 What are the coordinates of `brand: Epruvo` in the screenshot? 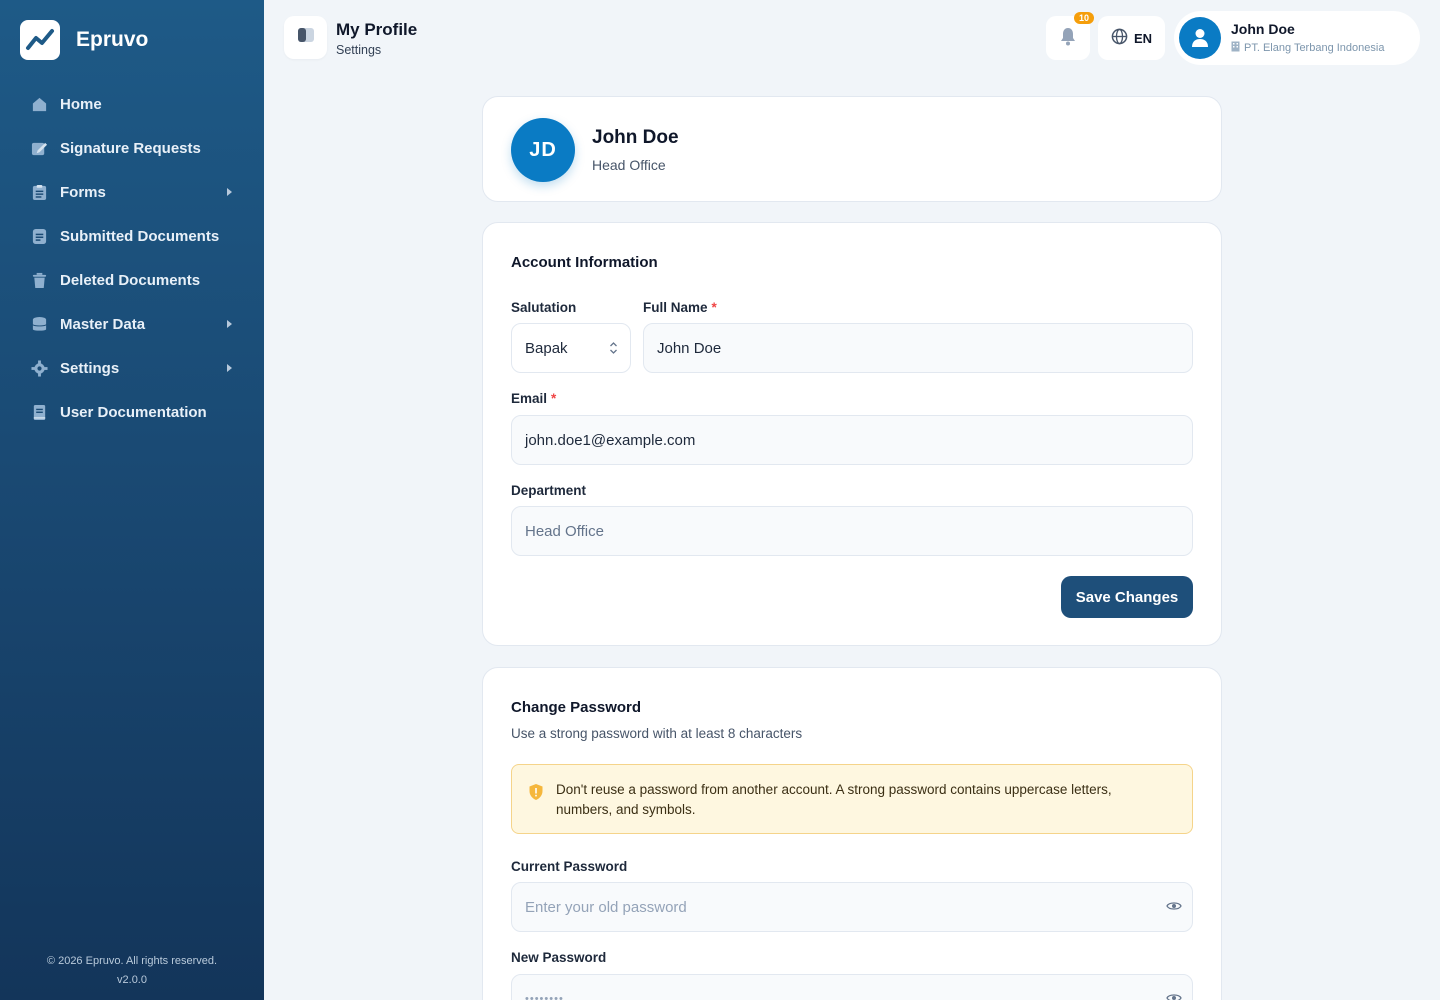 It's located at (84, 40).